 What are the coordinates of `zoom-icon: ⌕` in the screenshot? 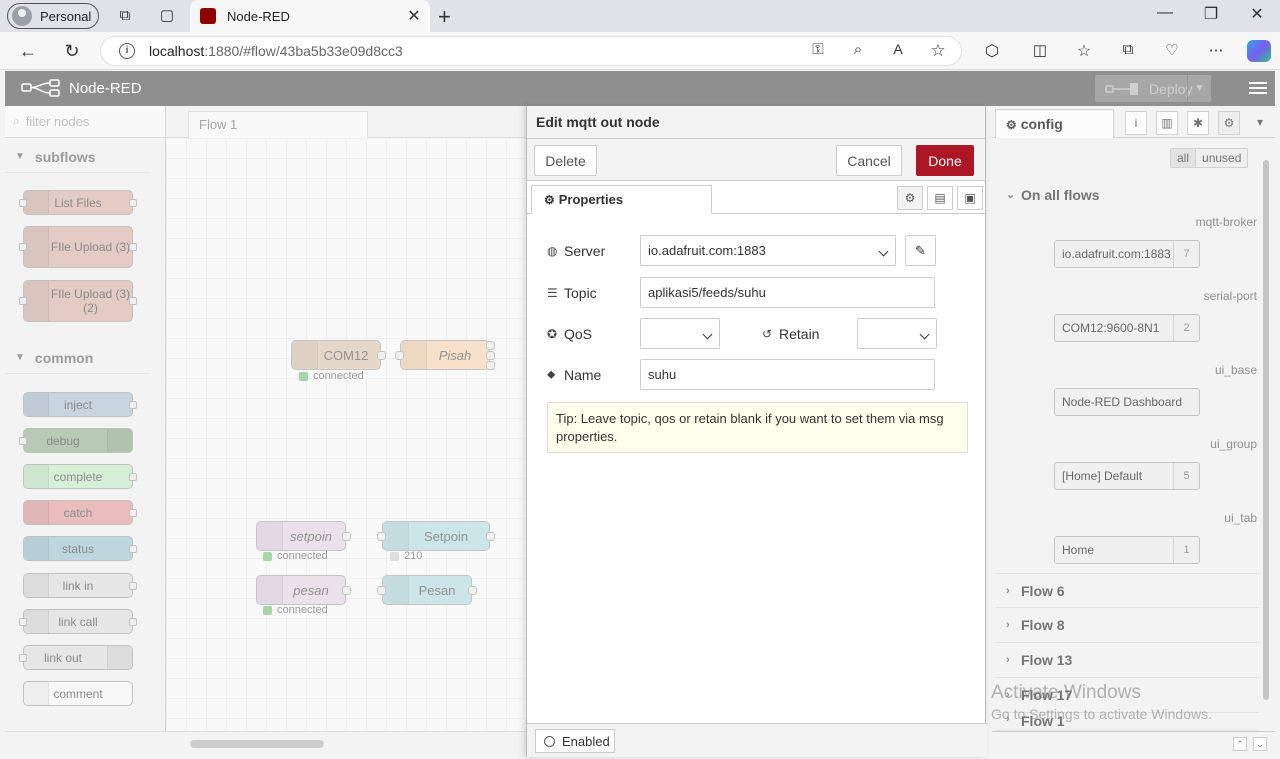 It's located at (858, 49).